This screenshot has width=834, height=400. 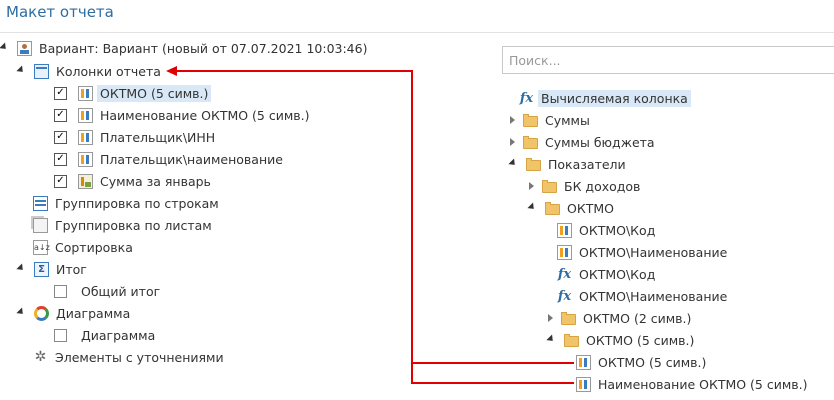 I want to click on field-label: Суммы бюджета, so click(x=600, y=142).